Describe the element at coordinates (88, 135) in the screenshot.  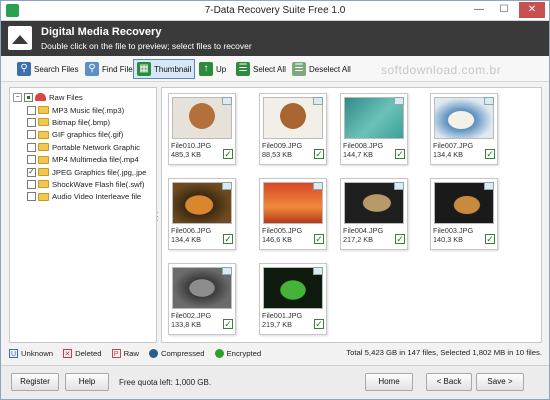
I see `tree-item-label: GIF graphics file(.gif)` at that location.